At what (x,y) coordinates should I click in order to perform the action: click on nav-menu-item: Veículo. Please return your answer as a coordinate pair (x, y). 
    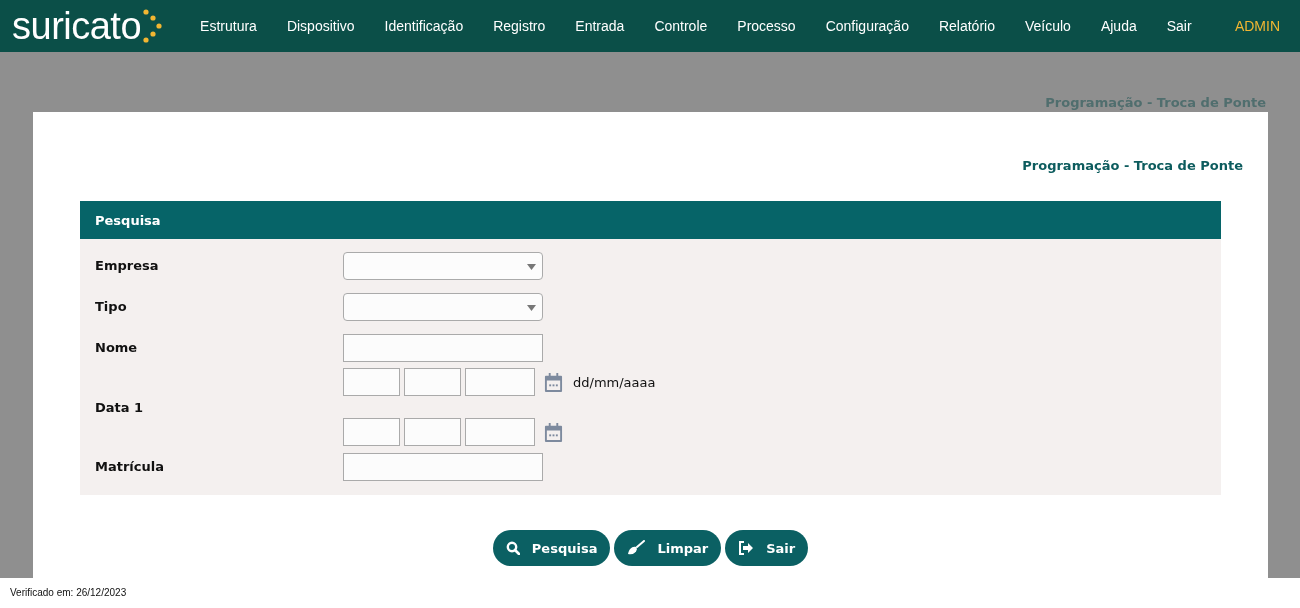
    Looking at the image, I should click on (1047, 26).